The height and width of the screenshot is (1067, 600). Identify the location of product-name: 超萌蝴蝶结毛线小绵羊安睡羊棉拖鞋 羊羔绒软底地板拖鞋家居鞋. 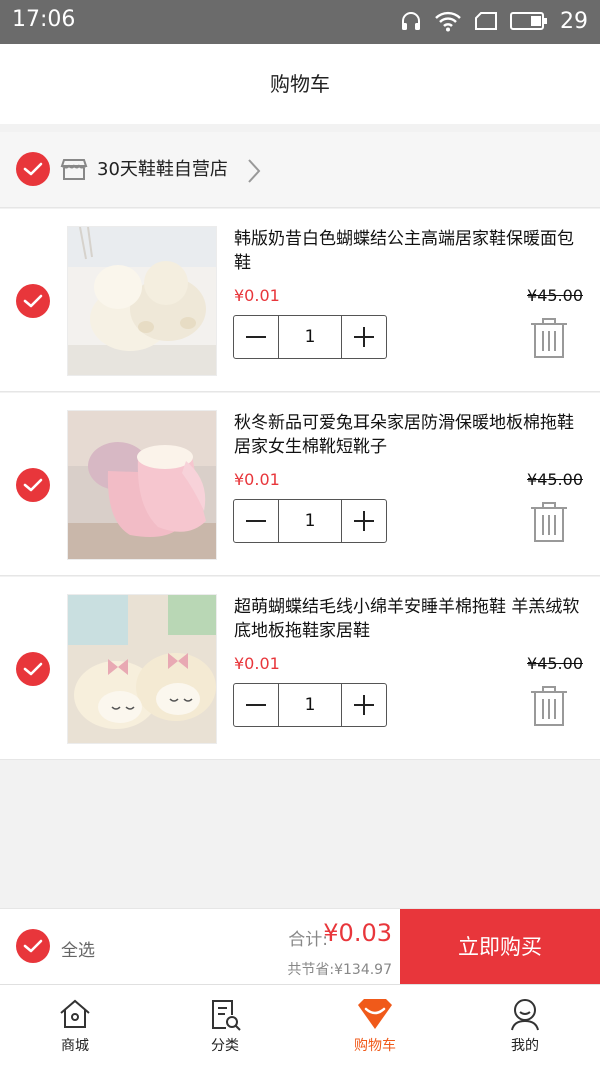
(409, 619).